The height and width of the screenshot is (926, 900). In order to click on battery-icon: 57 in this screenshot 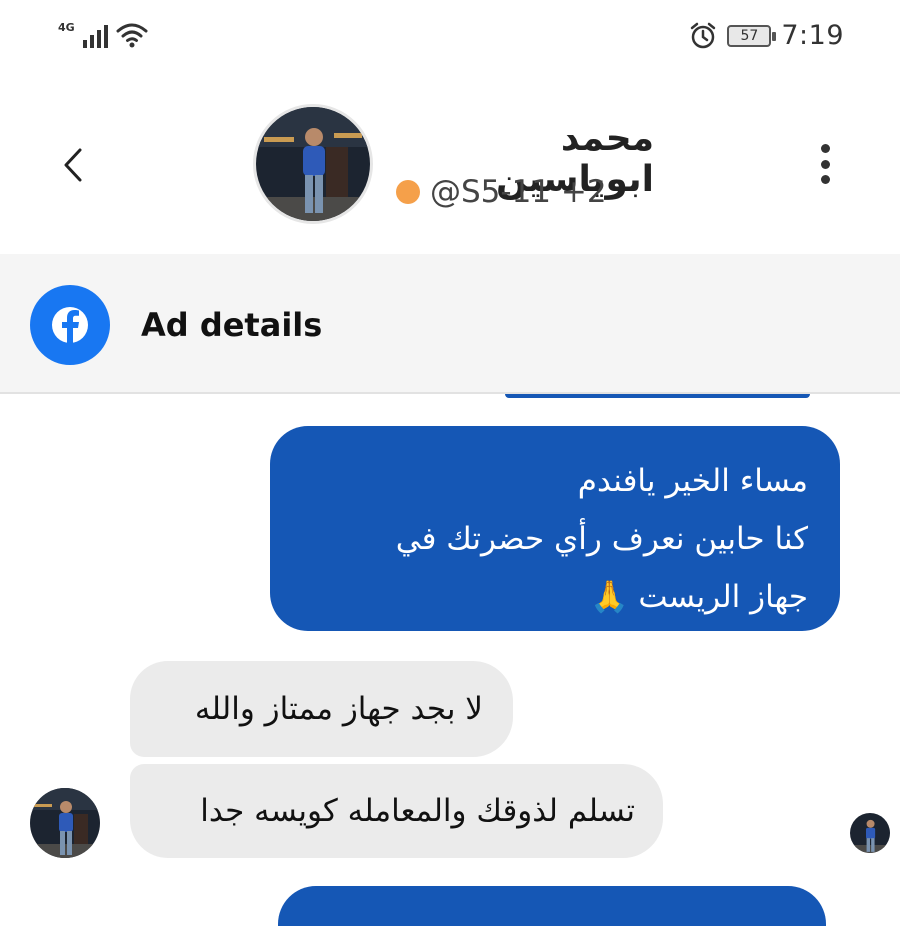, I will do `click(752, 35)`.